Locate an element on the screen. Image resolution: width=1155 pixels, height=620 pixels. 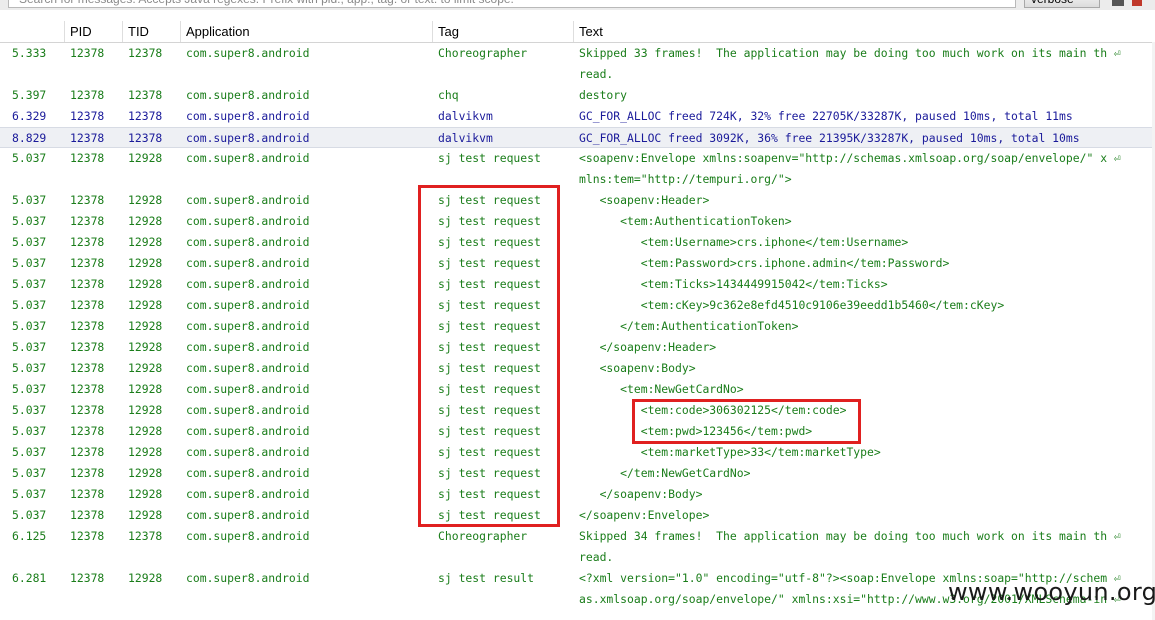
log-row: mlns:tem="http://tempuri.org/"> is located at coordinates (577, 179).